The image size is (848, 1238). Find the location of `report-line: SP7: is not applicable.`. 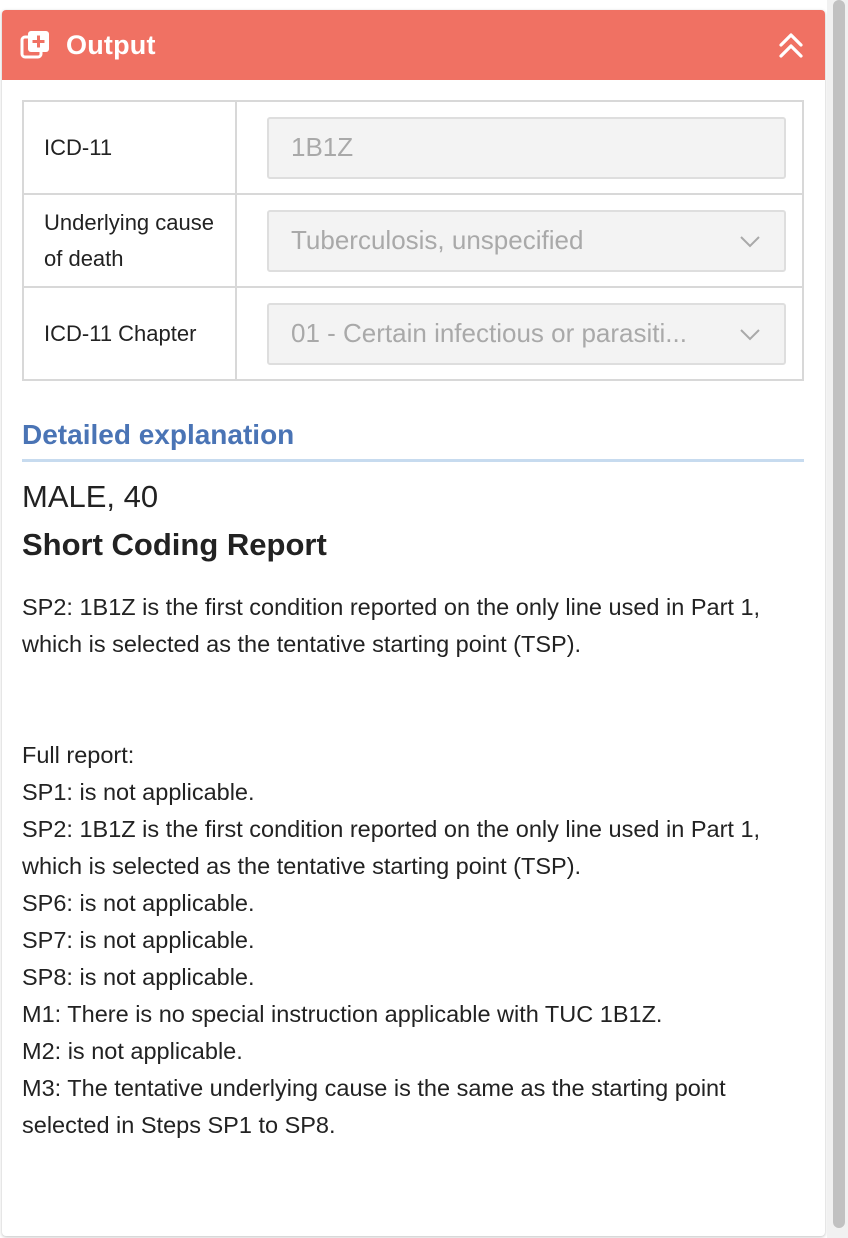

report-line: SP7: is not applicable. is located at coordinates (138, 940).